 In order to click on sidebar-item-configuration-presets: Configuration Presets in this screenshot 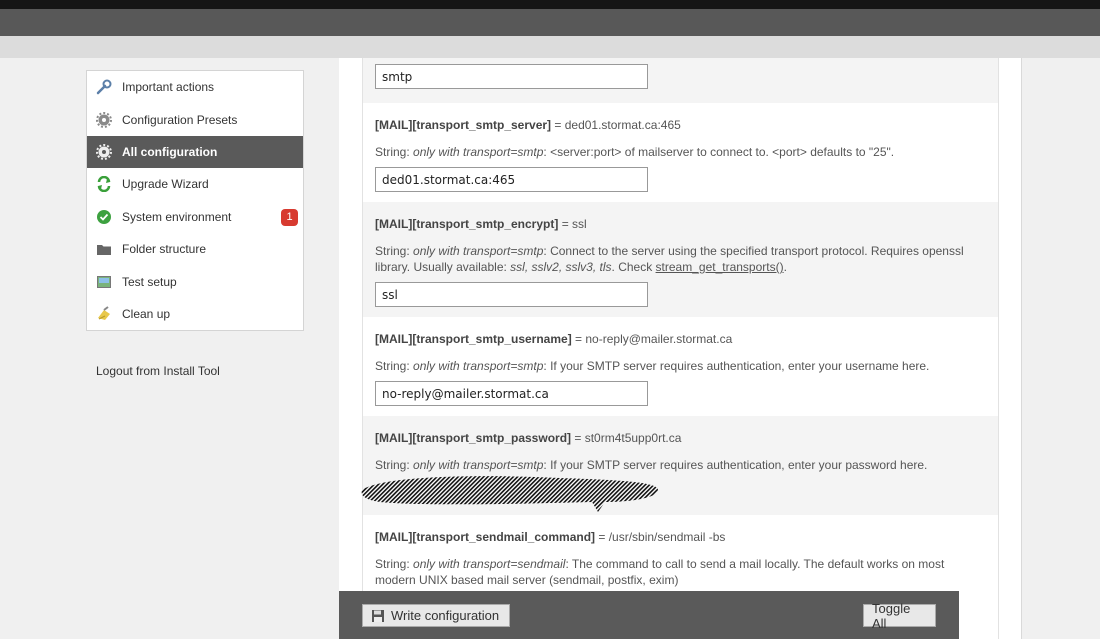, I will do `click(195, 119)`.